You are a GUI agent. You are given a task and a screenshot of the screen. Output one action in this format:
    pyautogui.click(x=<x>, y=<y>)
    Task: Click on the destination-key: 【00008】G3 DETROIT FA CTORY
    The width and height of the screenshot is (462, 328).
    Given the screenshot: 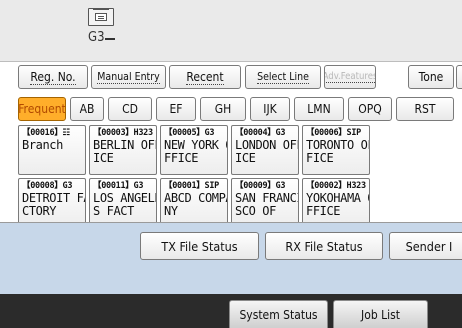 What is the action you would take?
    pyautogui.click(x=52, y=203)
    